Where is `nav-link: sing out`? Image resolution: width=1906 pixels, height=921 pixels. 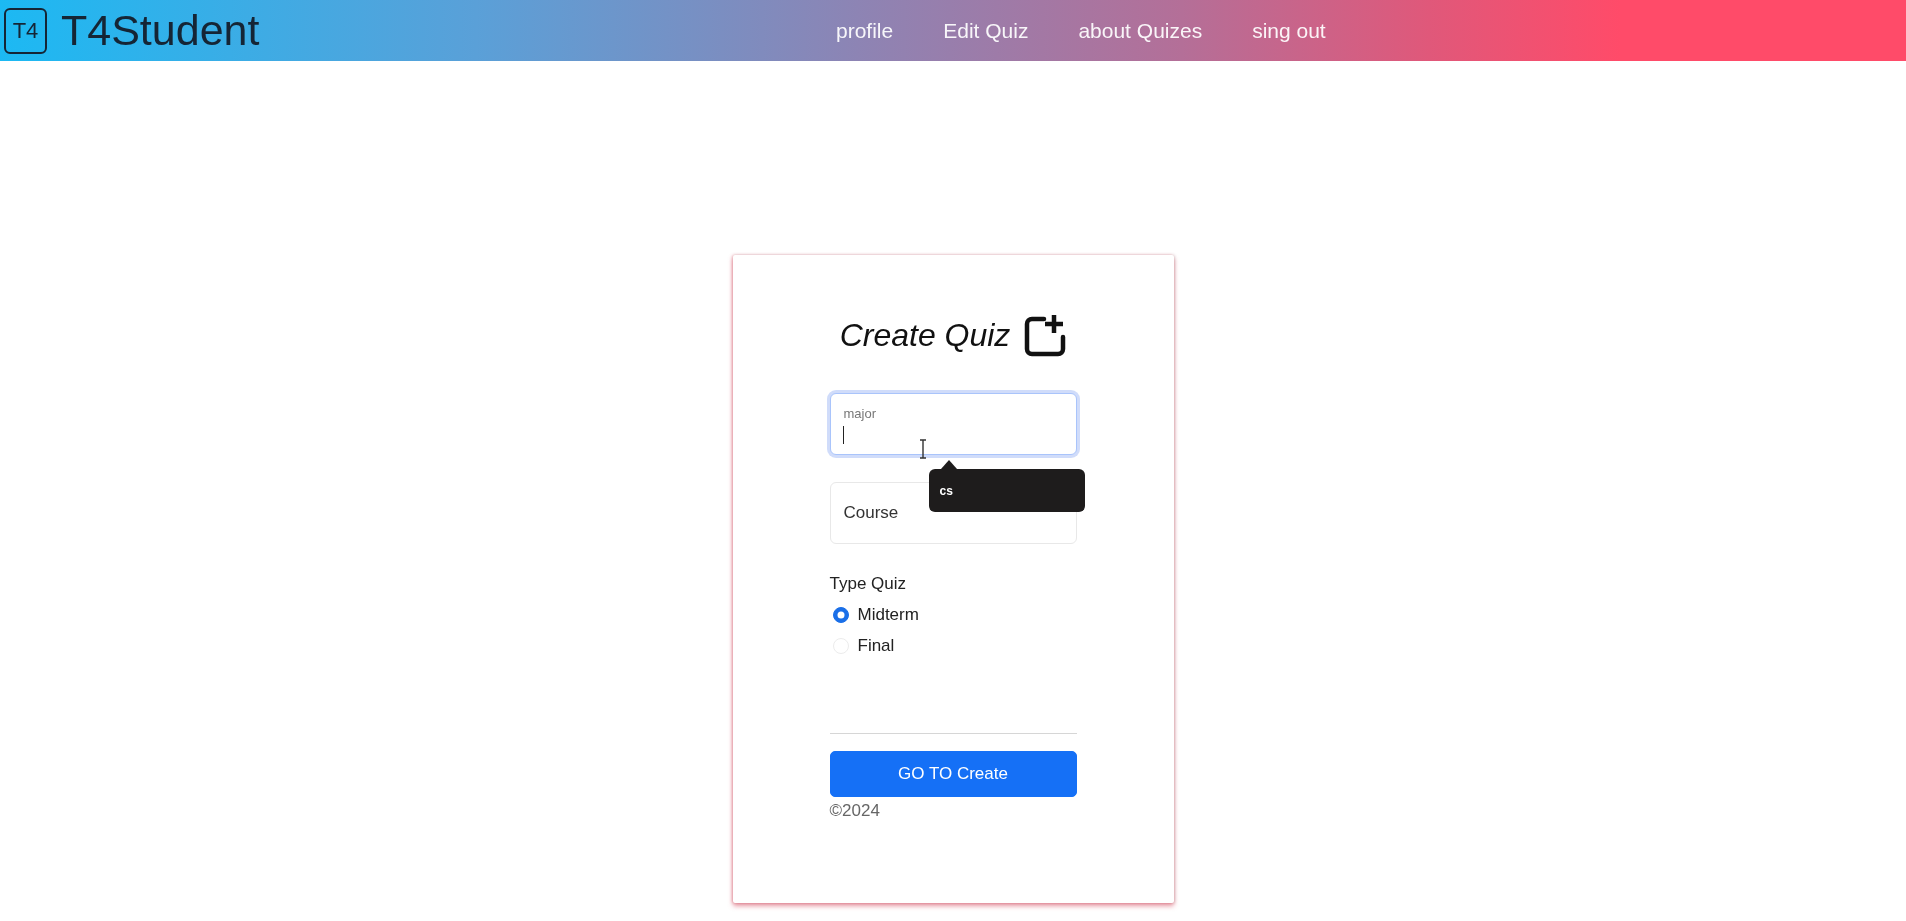
nav-link: sing out is located at coordinates (1289, 30).